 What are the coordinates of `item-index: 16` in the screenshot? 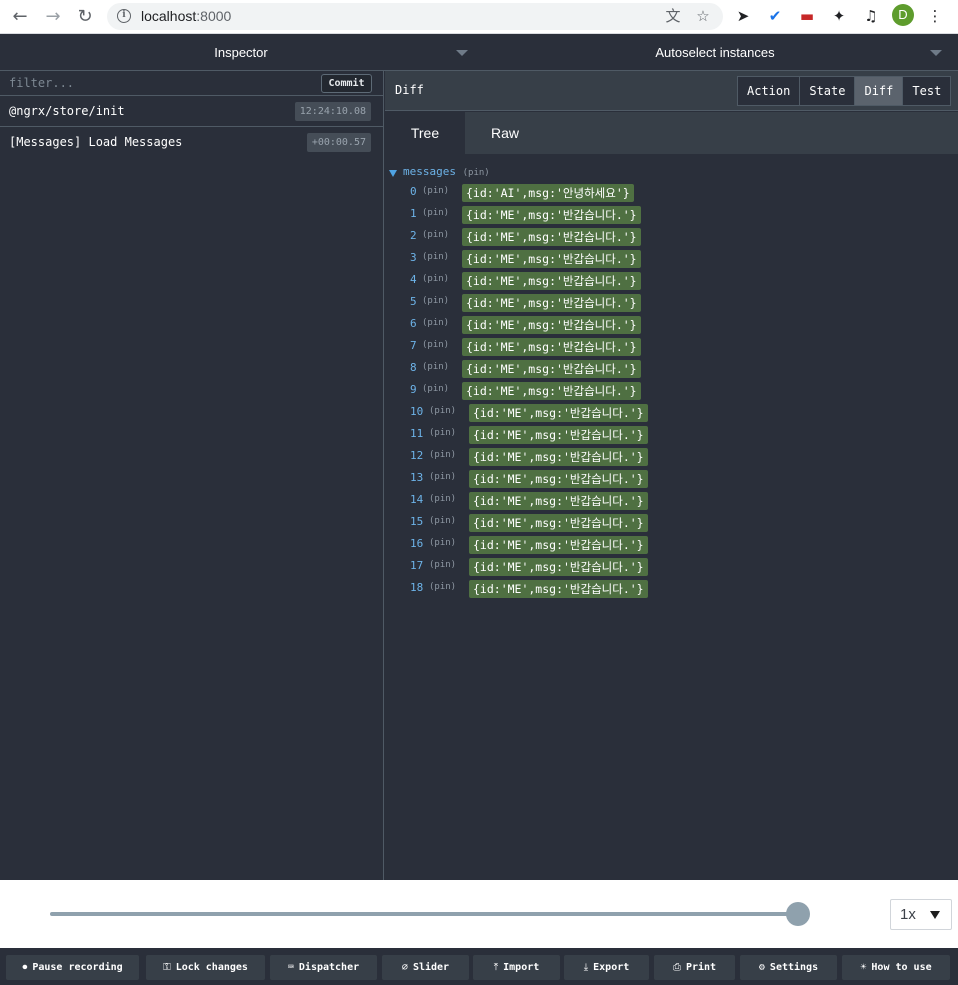 It's located at (417, 543).